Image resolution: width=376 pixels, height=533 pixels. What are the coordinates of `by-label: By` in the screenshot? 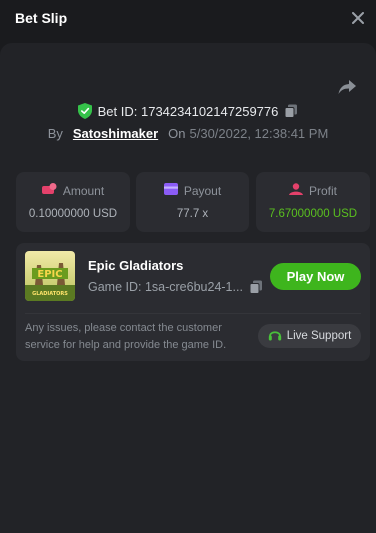 It's located at (55, 133).